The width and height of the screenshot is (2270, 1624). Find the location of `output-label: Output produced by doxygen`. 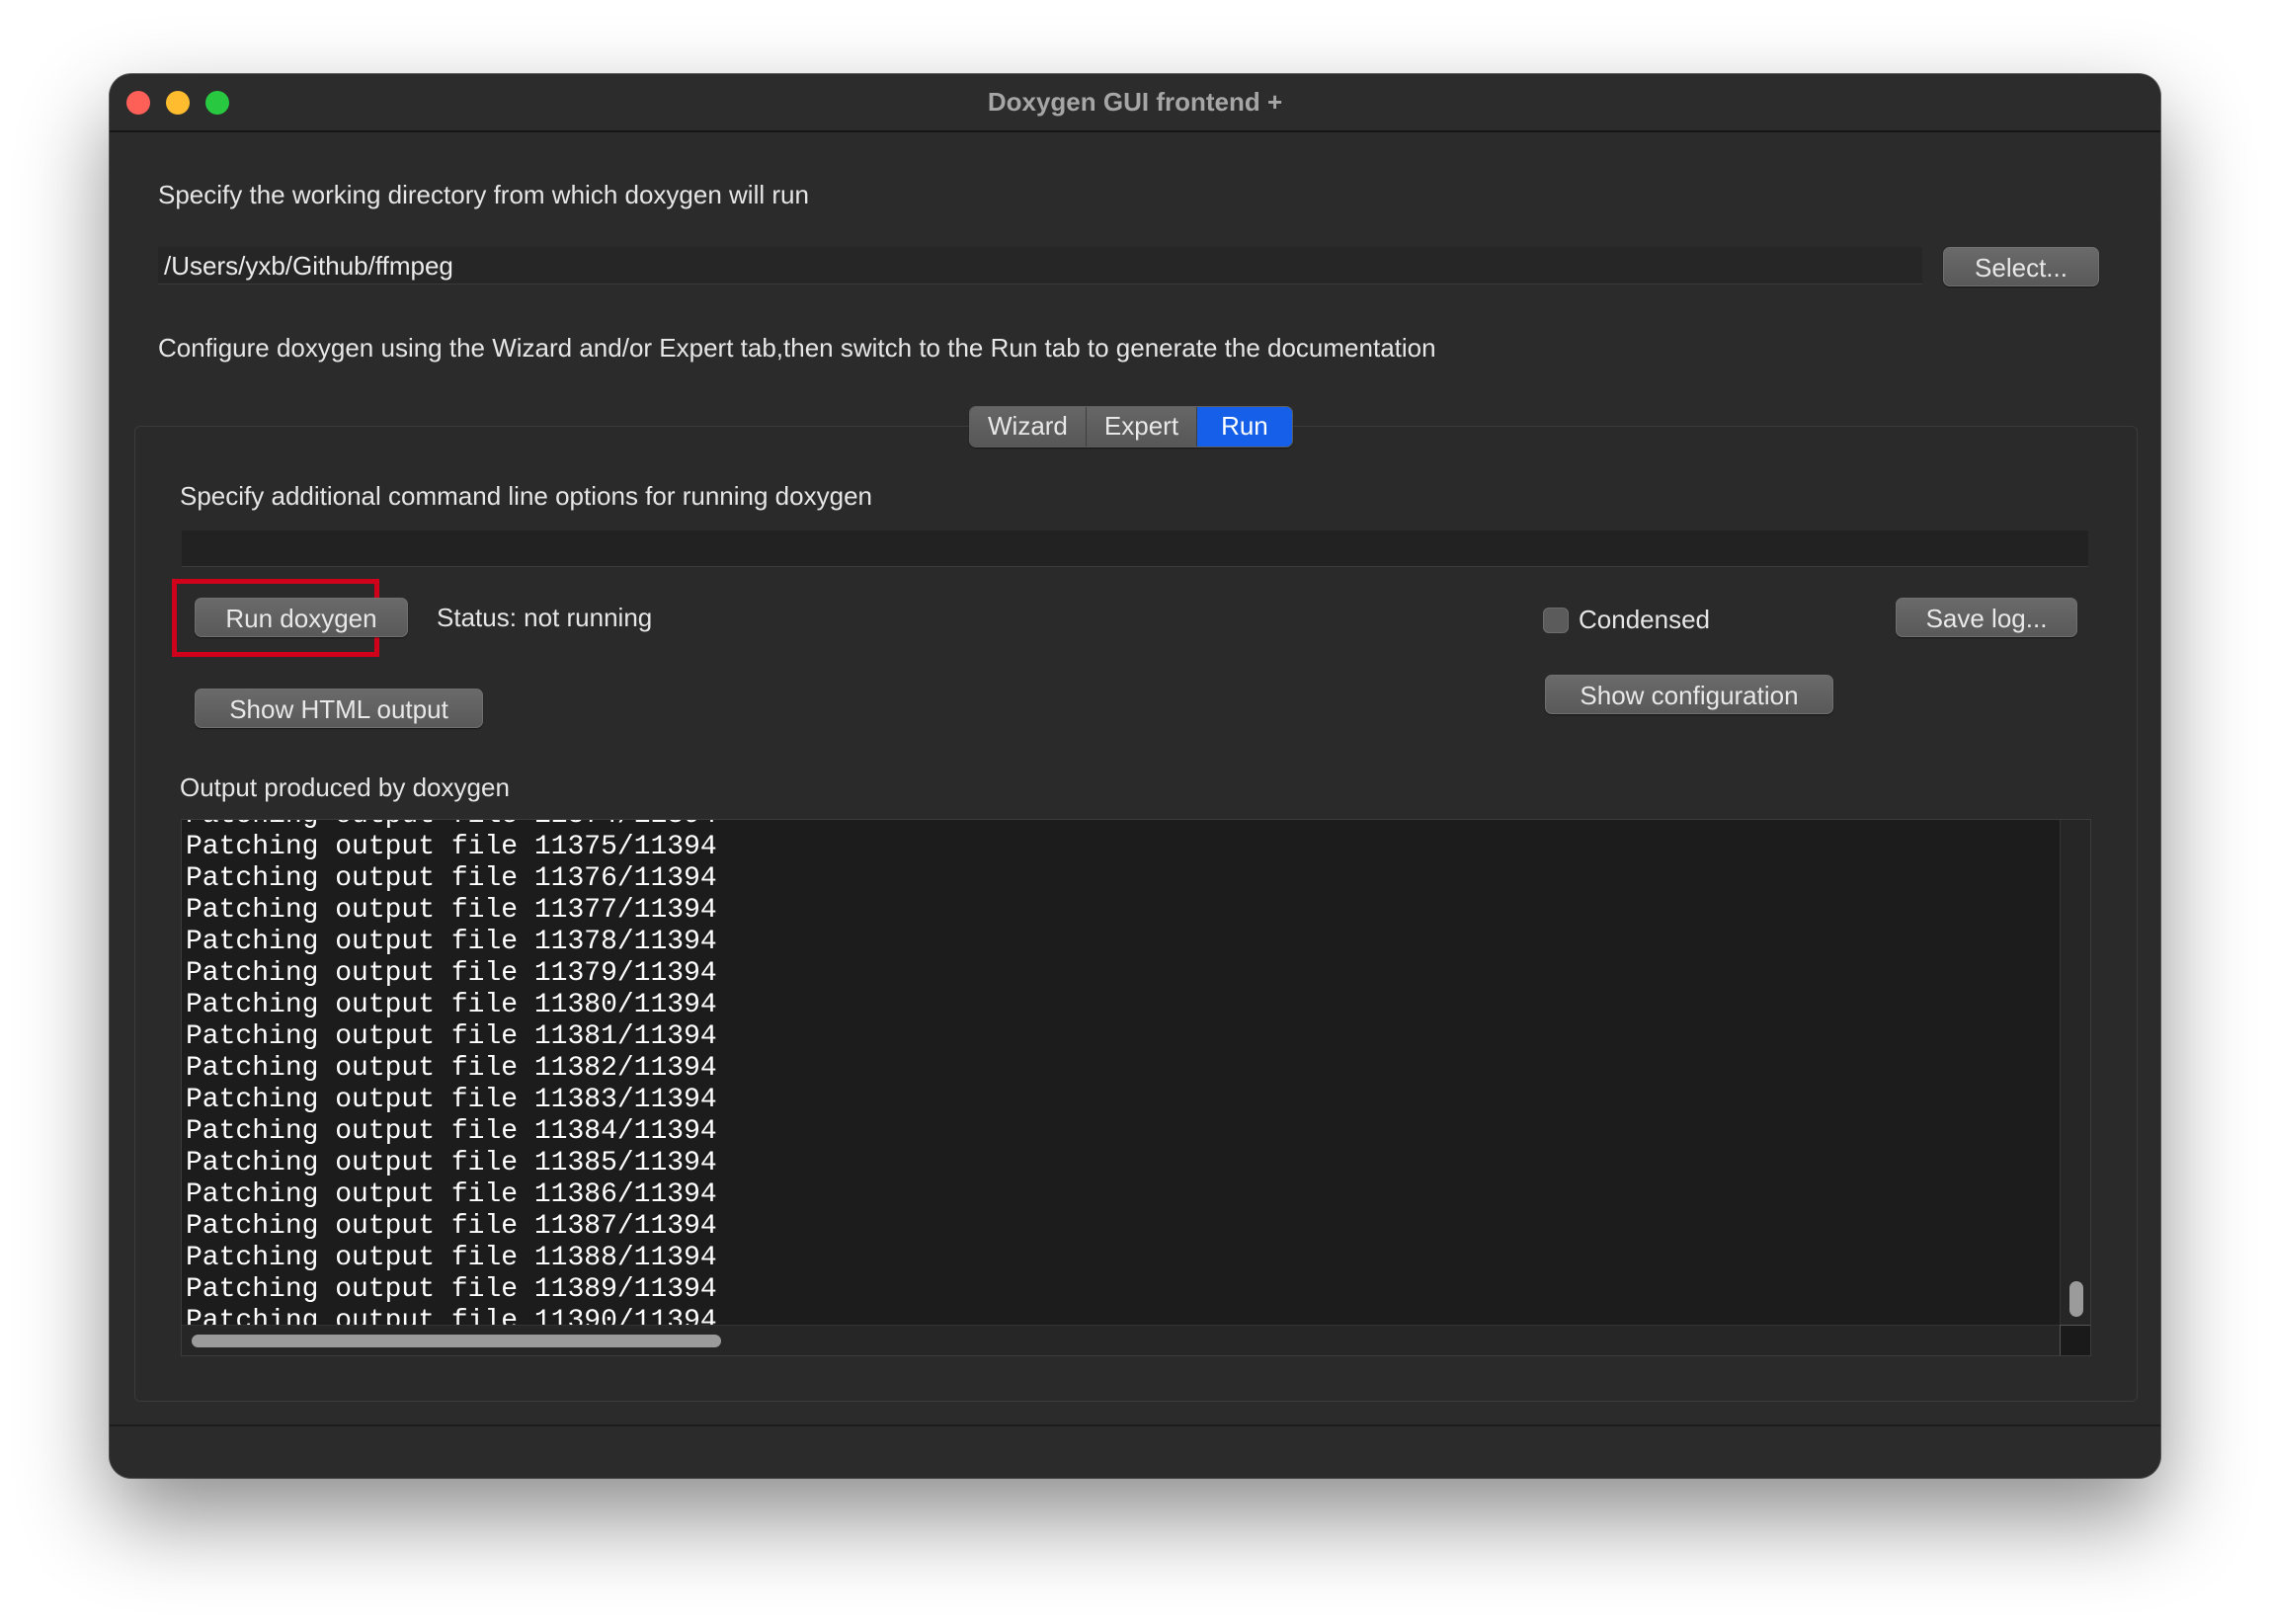

output-label: Output produced by doxygen is located at coordinates (345, 787).